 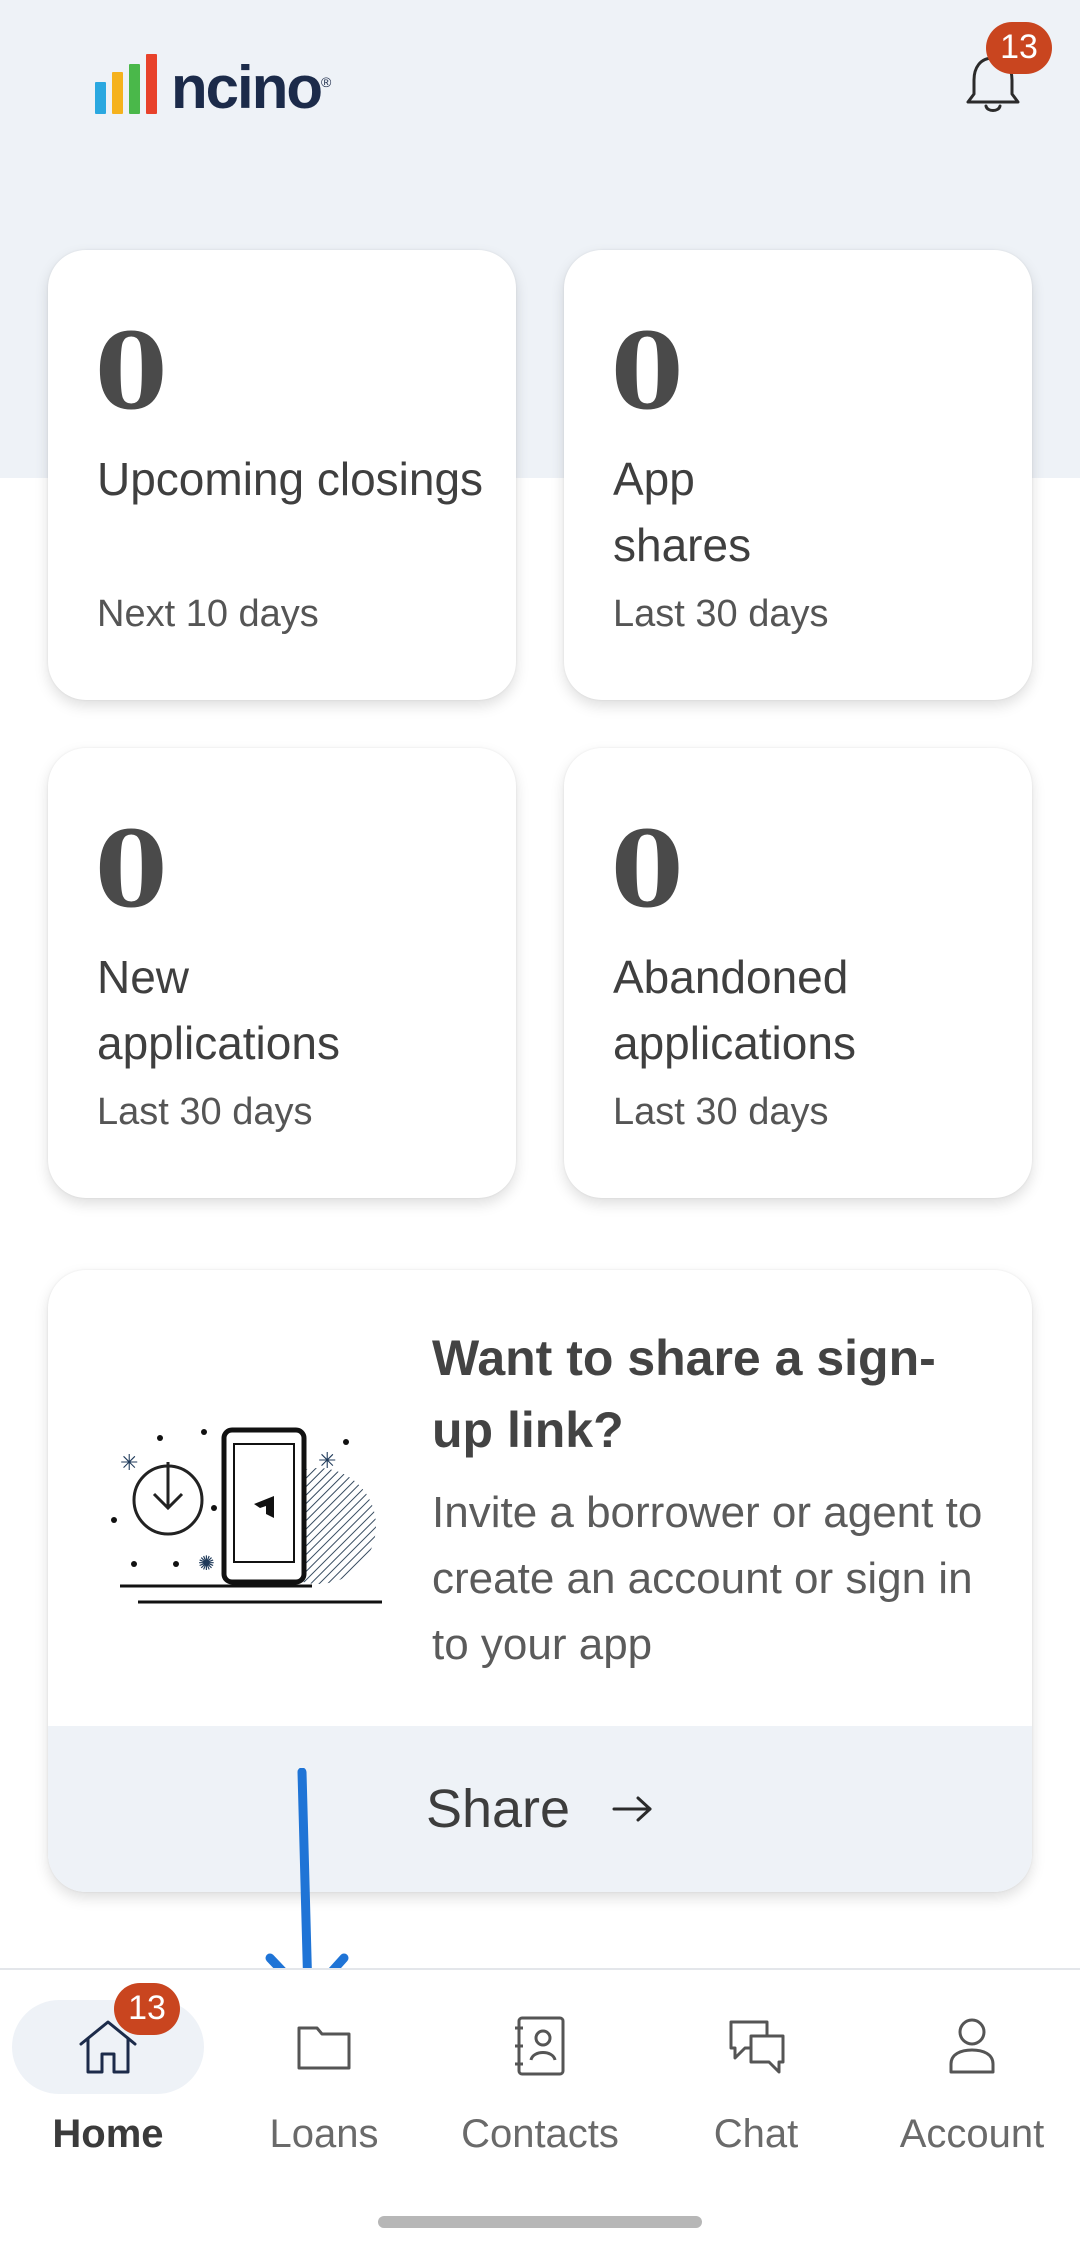 I want to click on stat-period: Next 10 days, so click(x=208, y=614).